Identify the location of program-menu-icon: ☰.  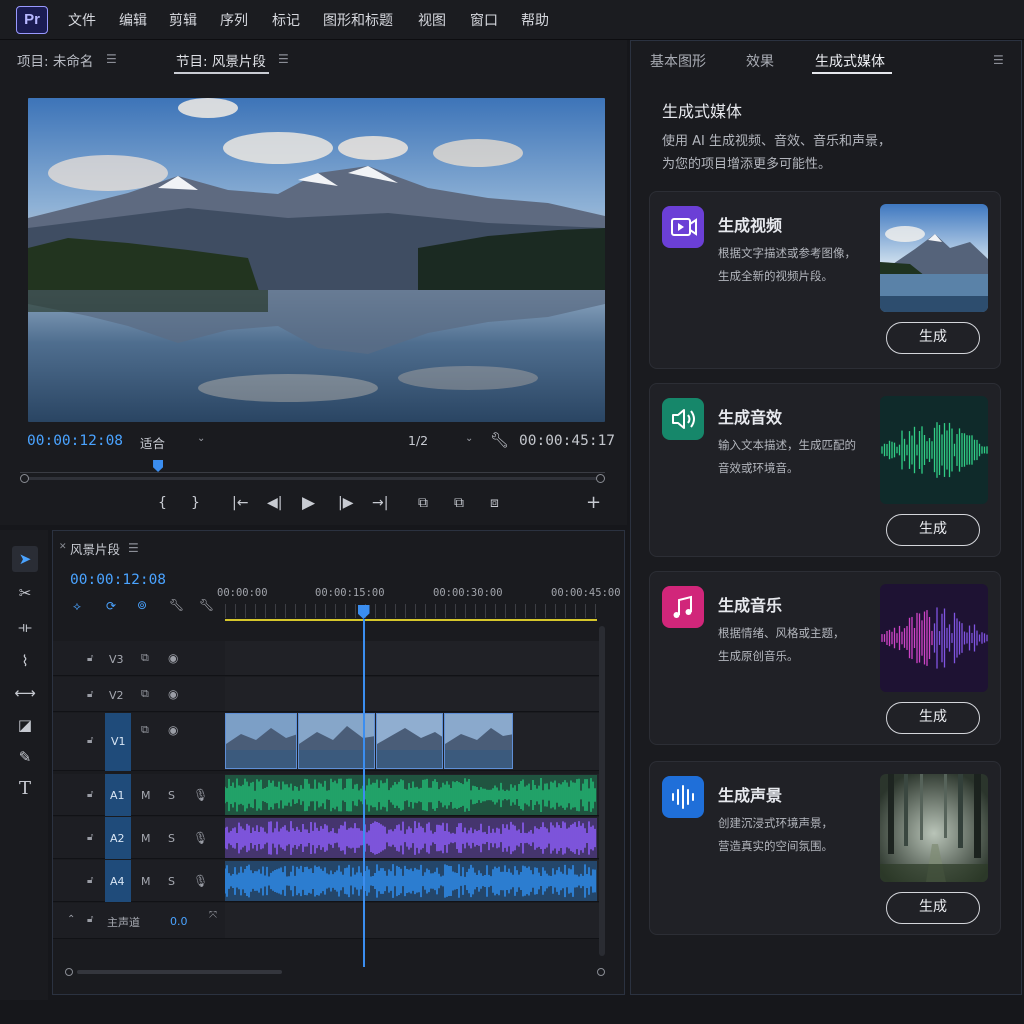
(283, 59).